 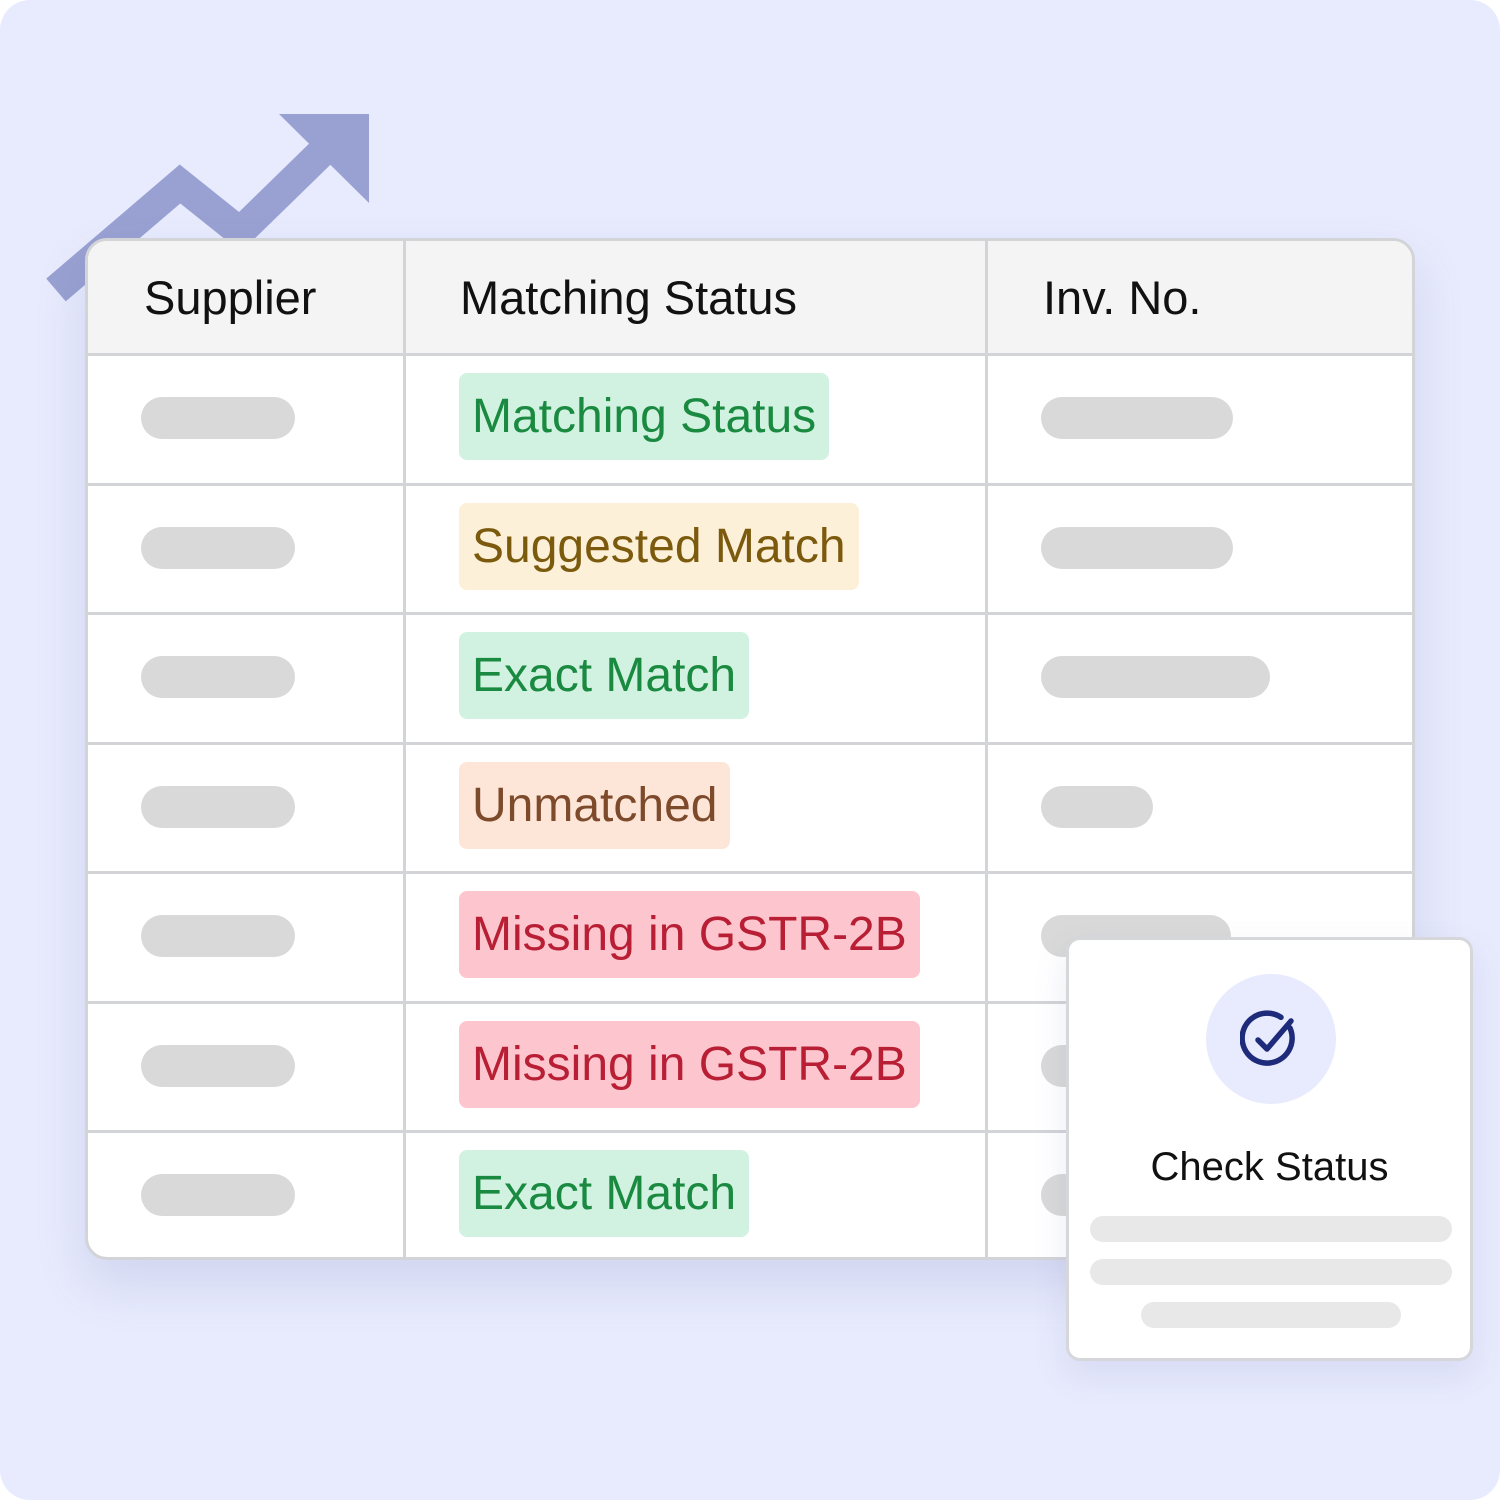 I want to click on header-matching-status: Matching Status, so click(x=628, y=297).